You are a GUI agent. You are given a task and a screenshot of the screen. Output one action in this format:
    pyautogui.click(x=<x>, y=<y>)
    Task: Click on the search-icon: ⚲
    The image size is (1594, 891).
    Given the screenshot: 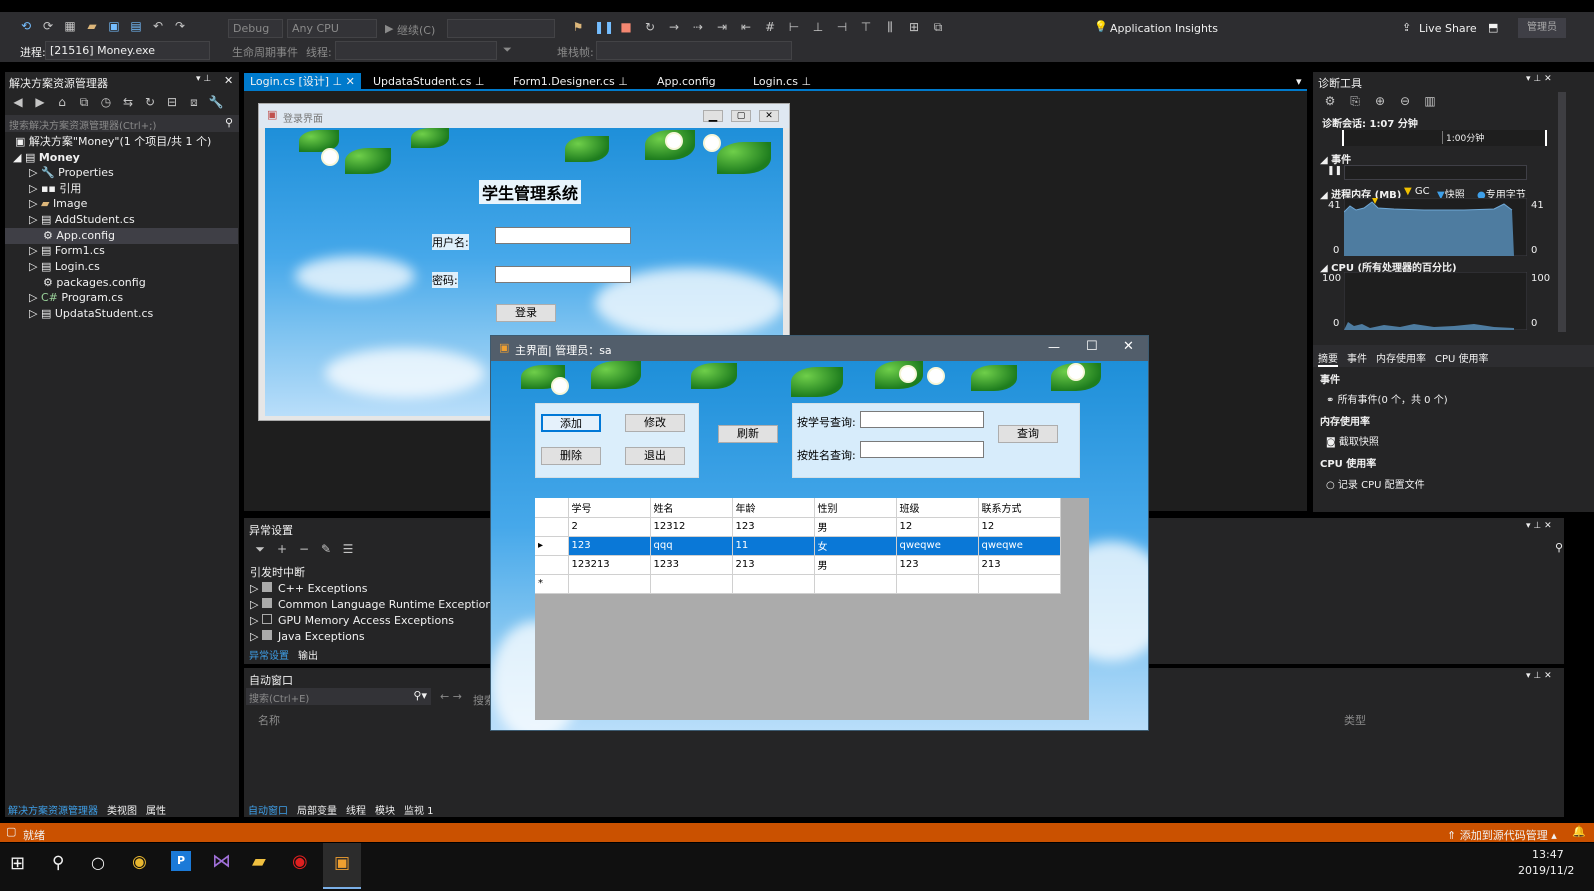 What is the action you would take?
    pyautogui.click(x=58, y=863)
    